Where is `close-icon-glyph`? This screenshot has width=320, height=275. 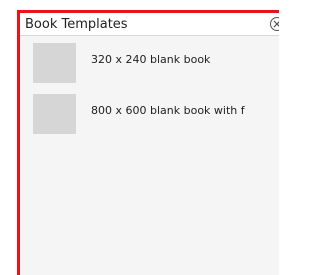 close-icon-glyph is located at coordinates (276, 24).